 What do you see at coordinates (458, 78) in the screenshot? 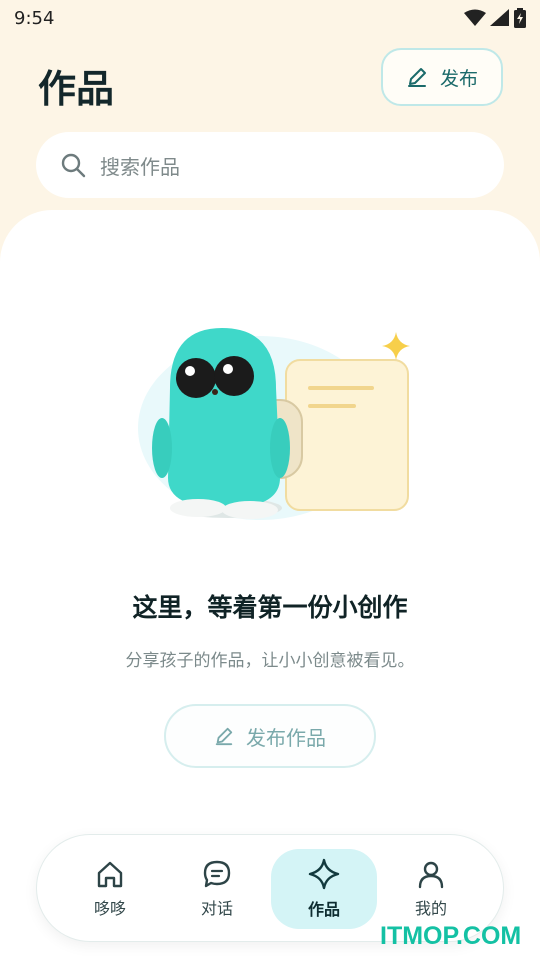
I see `publish-button-label: 发布` at bounding box center [458, 78].